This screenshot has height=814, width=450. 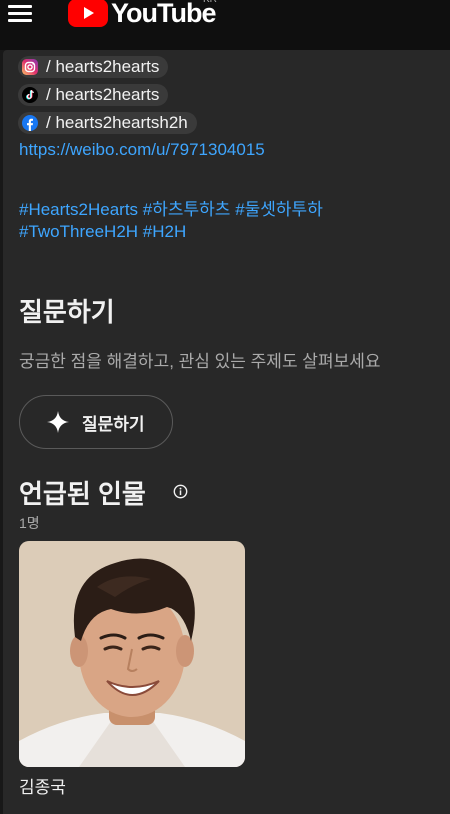 I want to click on tiktok-icon, so click(x=30, y=95).